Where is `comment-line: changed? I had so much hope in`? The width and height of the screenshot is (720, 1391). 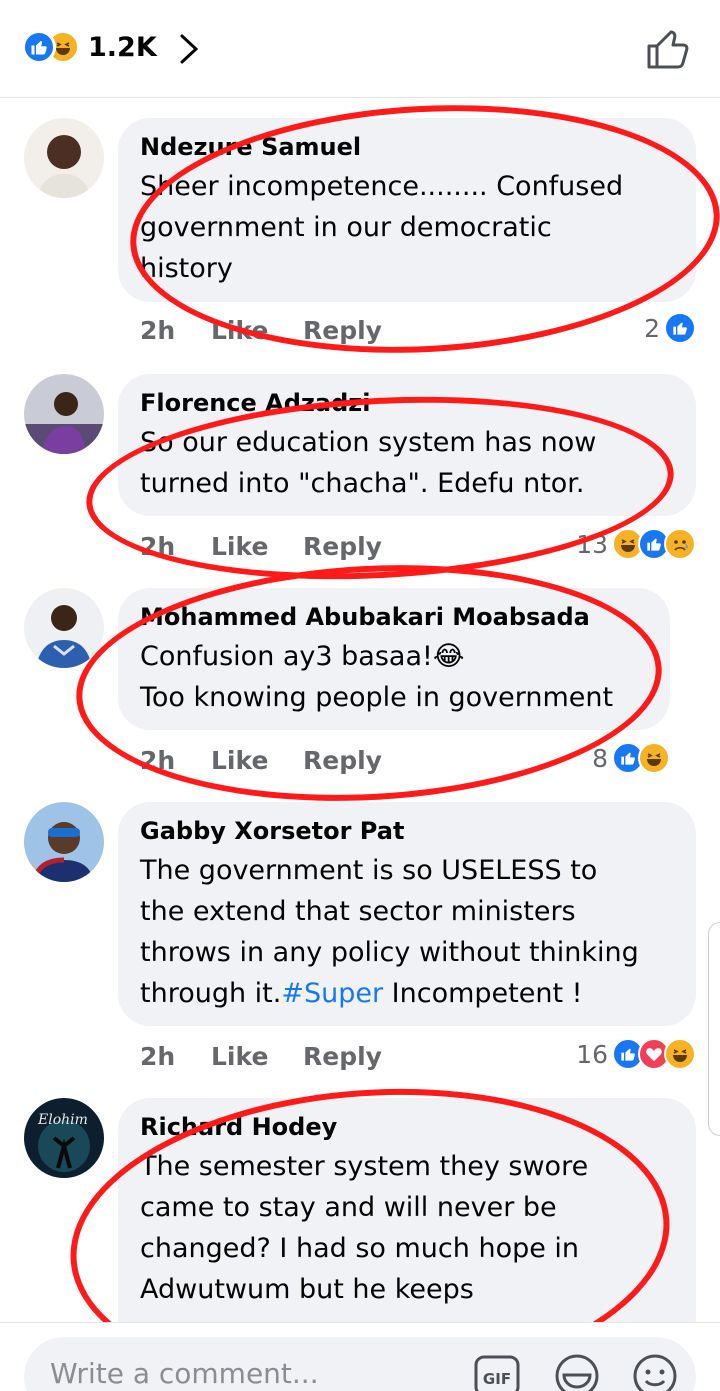 comment-line: changed? I had so much hope in is located at coordinates (360, 1248).